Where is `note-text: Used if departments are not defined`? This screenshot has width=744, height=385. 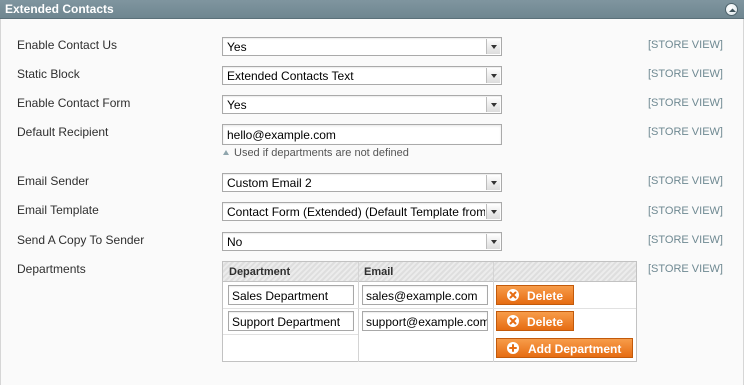
note-text: Used if departments are not defined is located at coordinates (321, 153).